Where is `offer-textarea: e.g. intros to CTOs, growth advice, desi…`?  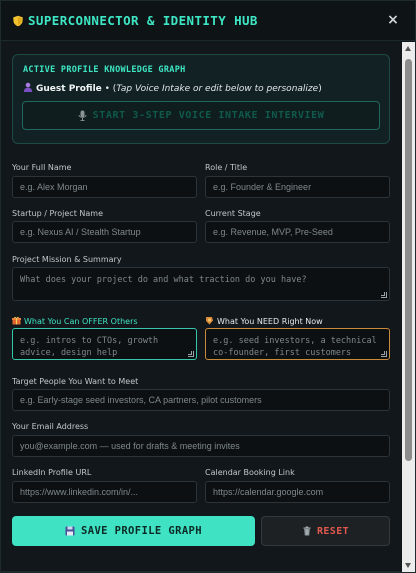 offer-textarea: e.g. intros to CTOs, growth advice, desi… is located at coordinates (104, 344).